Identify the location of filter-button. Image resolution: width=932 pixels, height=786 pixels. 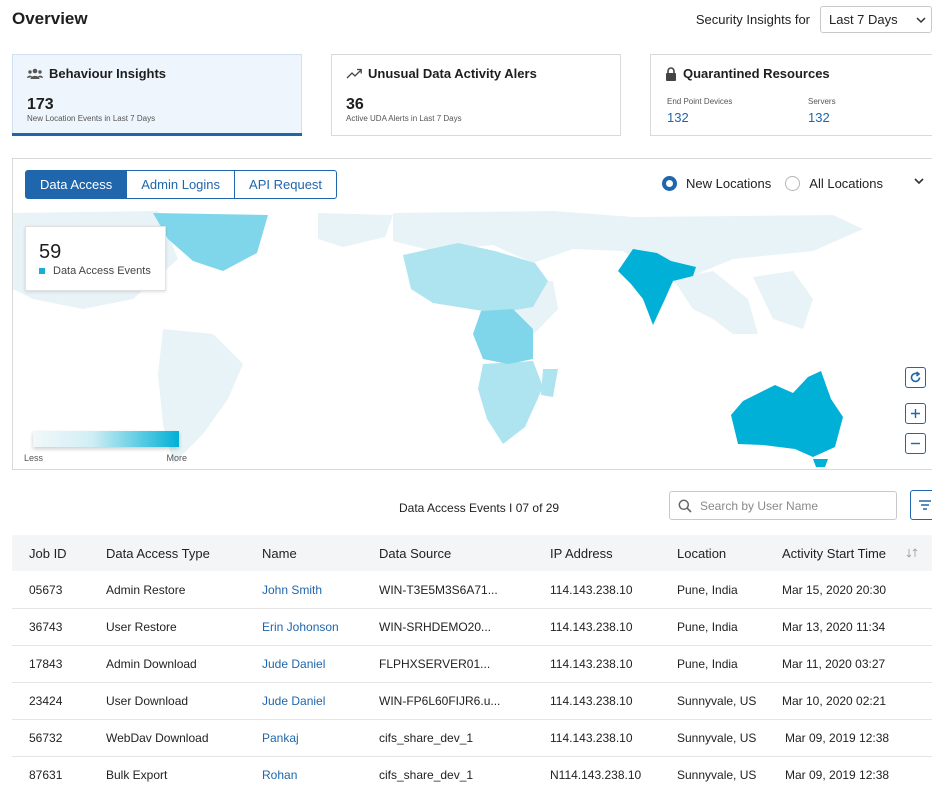
(921, 505).